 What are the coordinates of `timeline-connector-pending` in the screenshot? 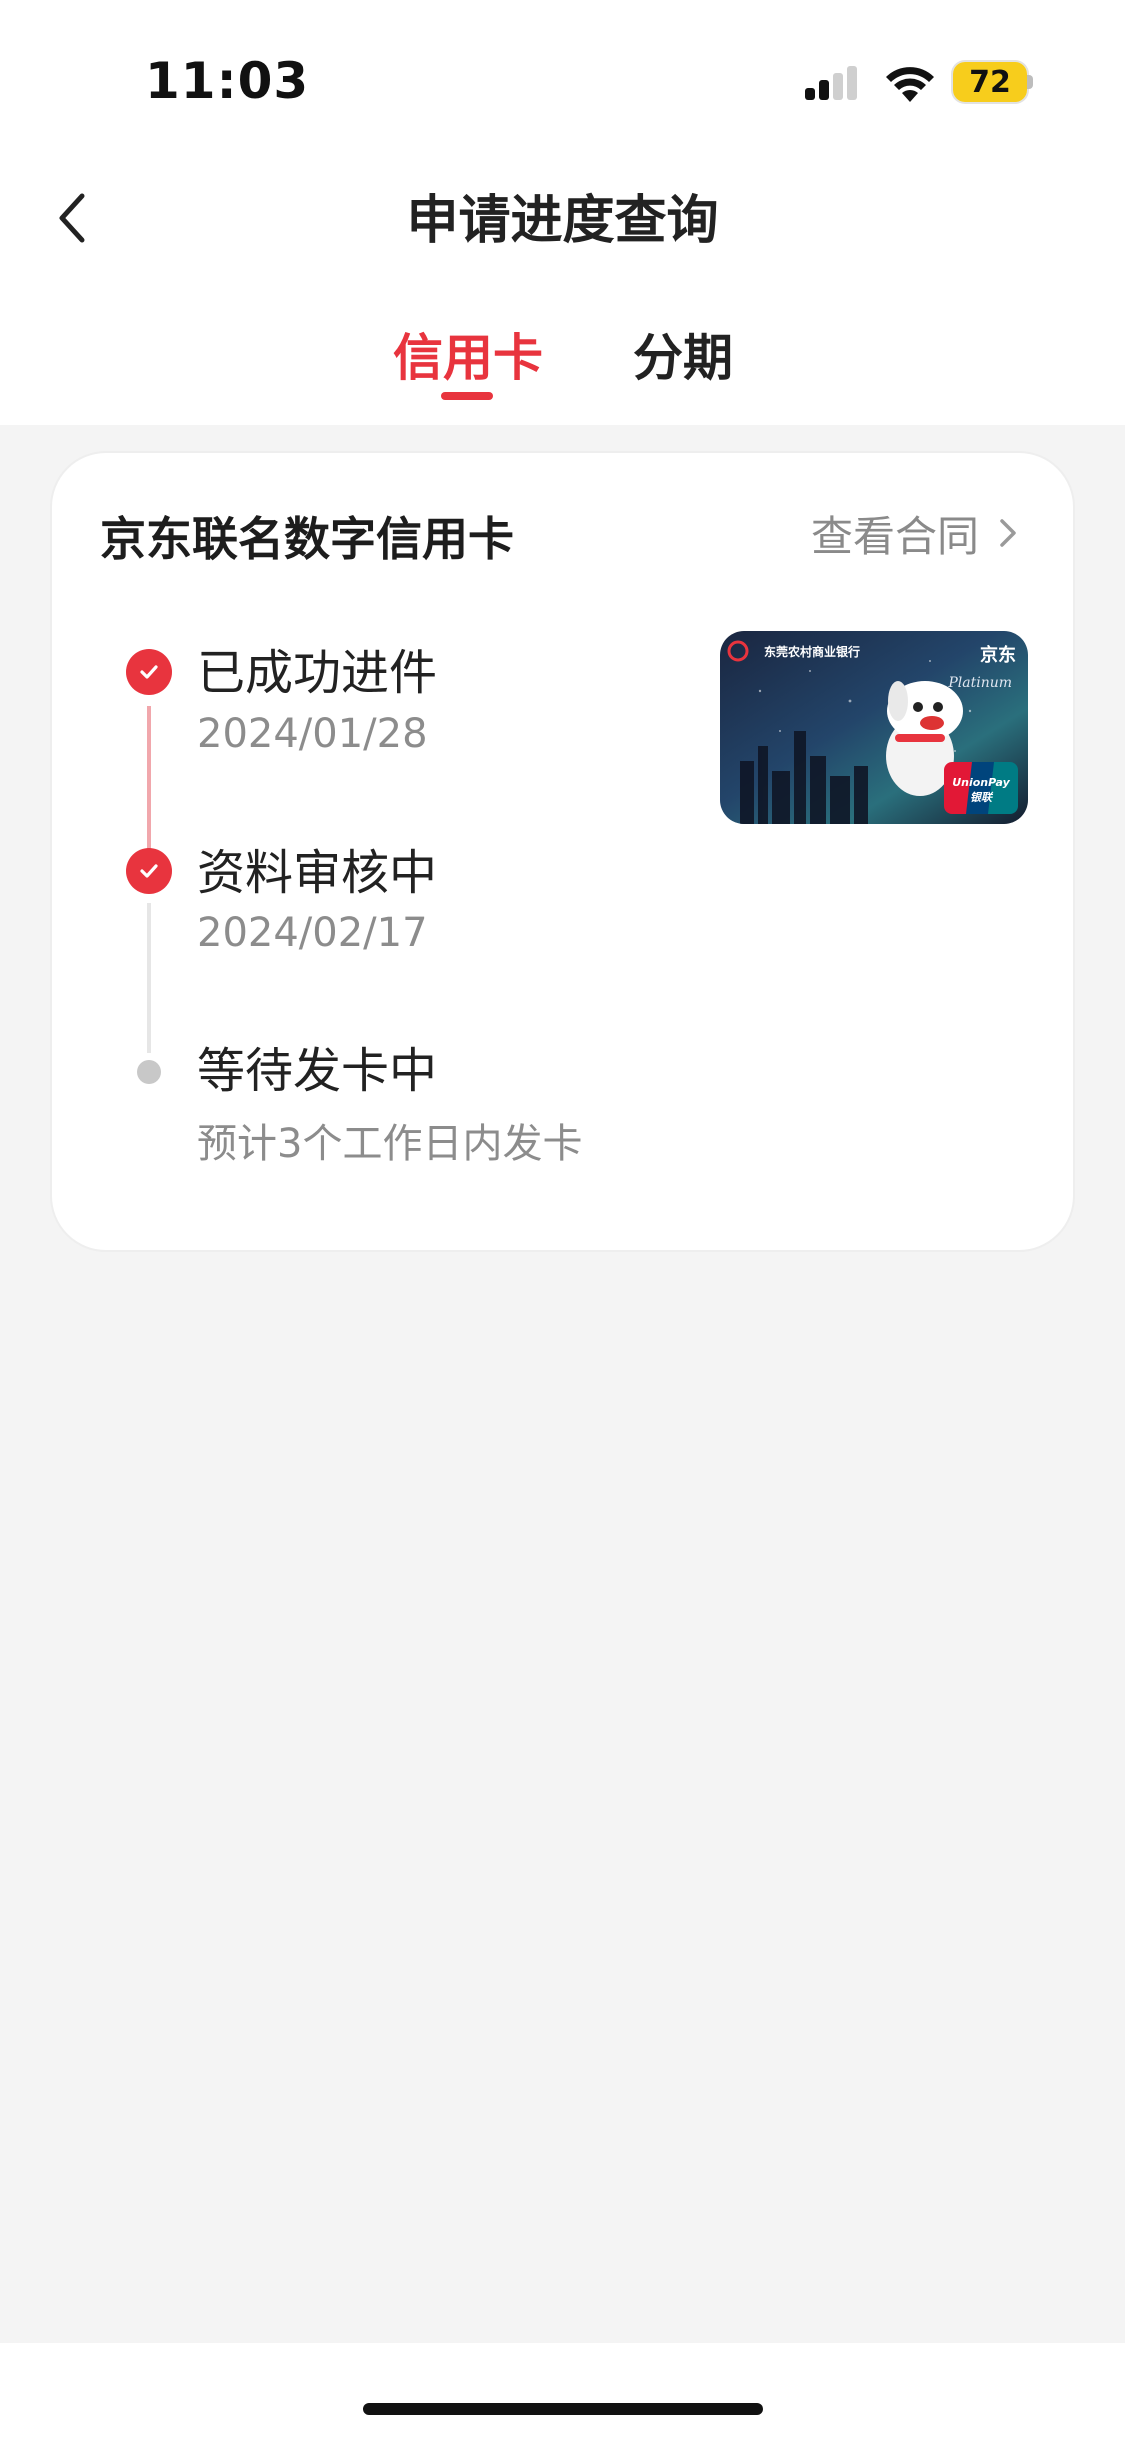 It's located at (149, 978).